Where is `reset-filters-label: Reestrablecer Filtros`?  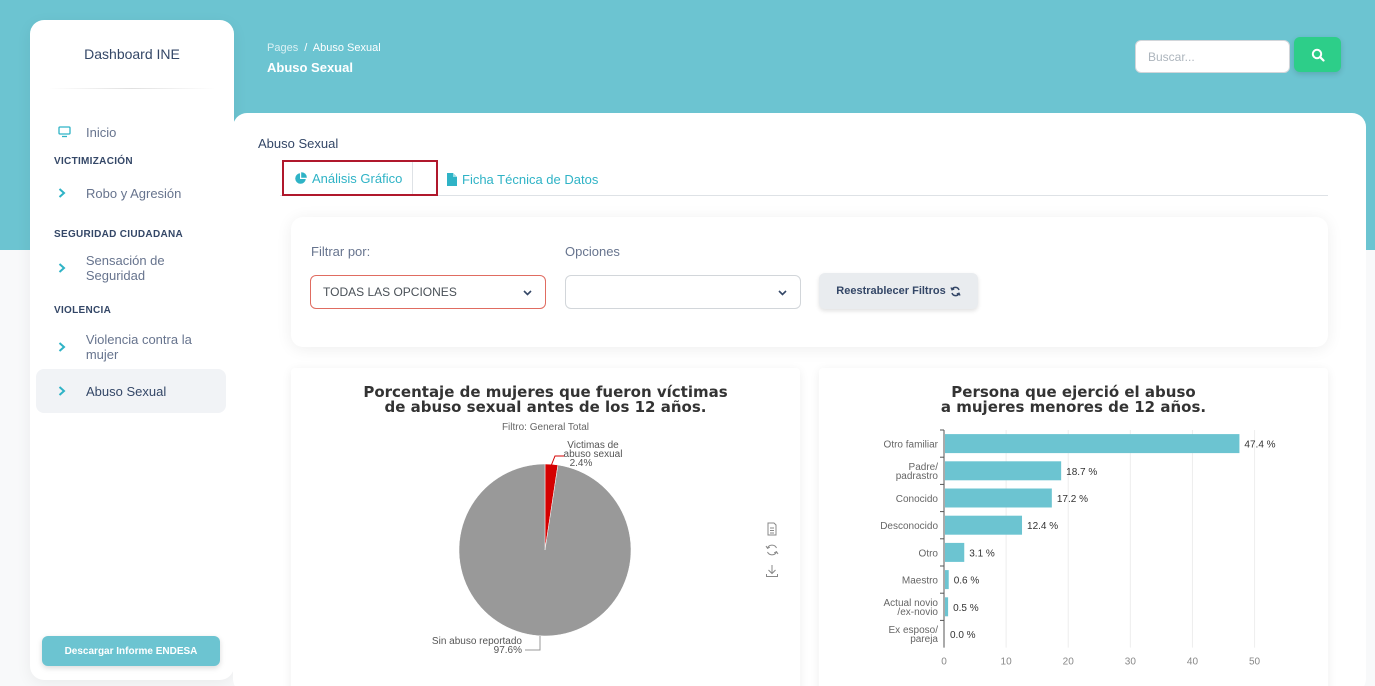 reset-filters-label: Reestrablecer Filtros is located at coordinates (891, 291).